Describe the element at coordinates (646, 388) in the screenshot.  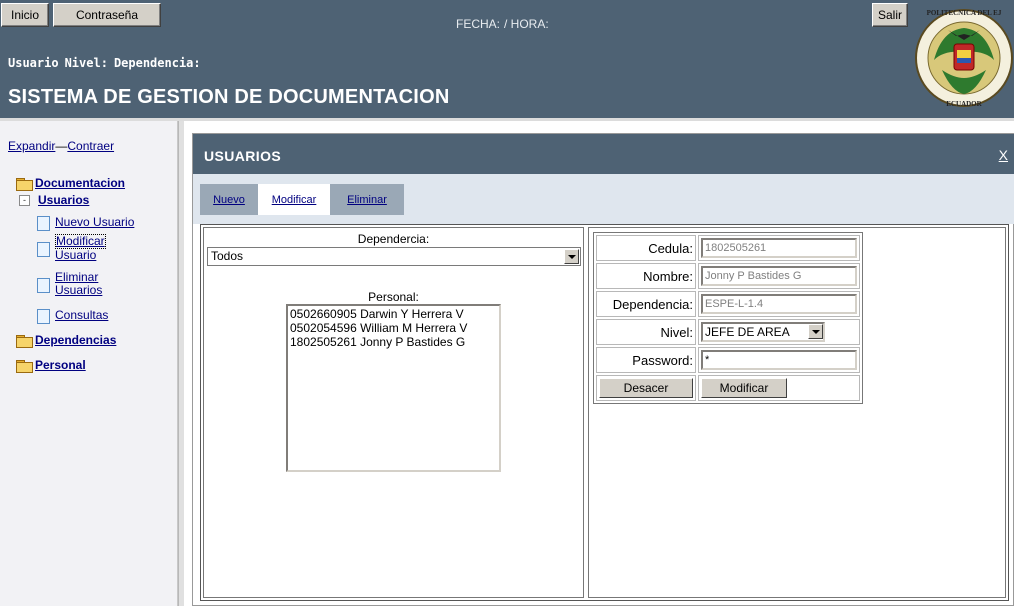
I see `deshacer-button: Desacer` at that location.